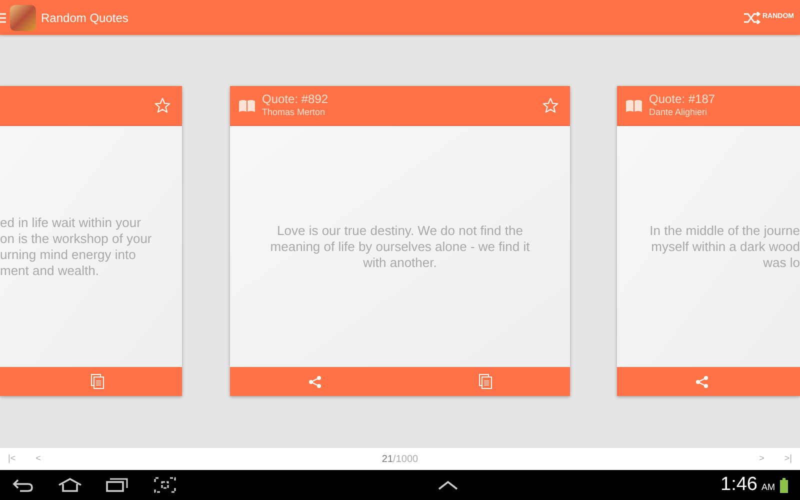 The height and width of the screenshot is (500, 800). Describe the element at coordinates (725, 230) in the screenshot. I see `quote-text: In the middle of the journe` at that location.